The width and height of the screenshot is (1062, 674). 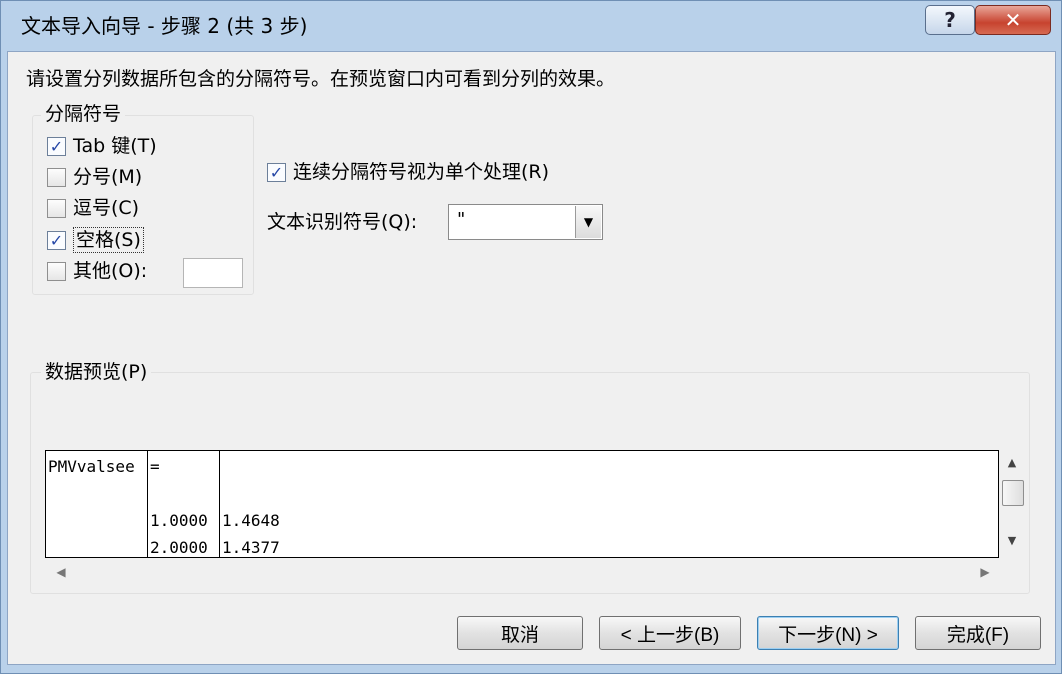 I want to click on semicolon-delimiter-label: 分号(M), so click(x=108, y=177).